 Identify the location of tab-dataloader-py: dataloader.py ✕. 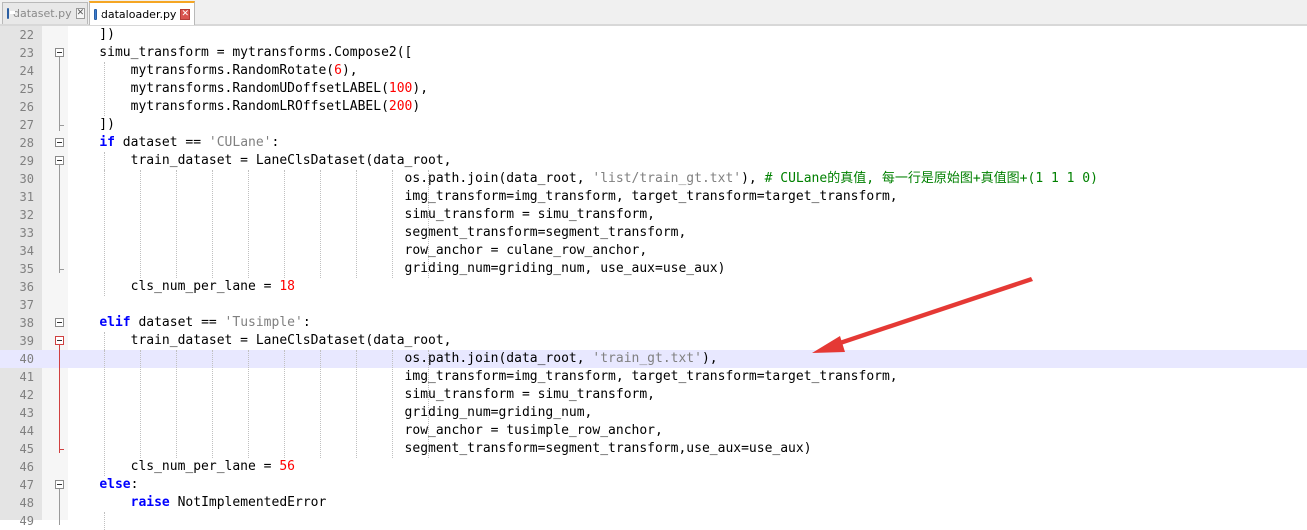
(142, 13).